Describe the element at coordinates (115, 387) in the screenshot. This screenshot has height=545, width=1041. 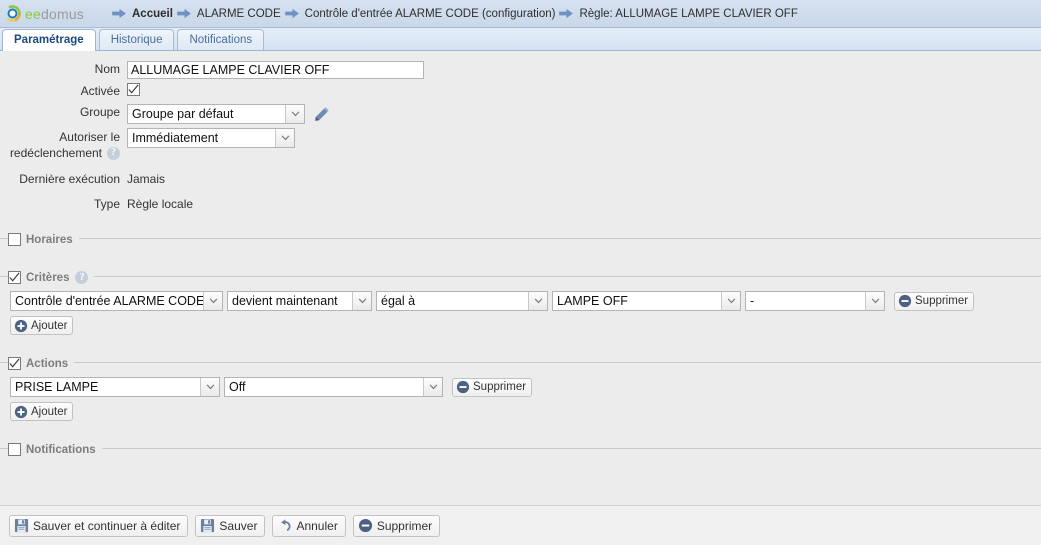
I see `action-target-select: PRISE LAMPE` at that location.